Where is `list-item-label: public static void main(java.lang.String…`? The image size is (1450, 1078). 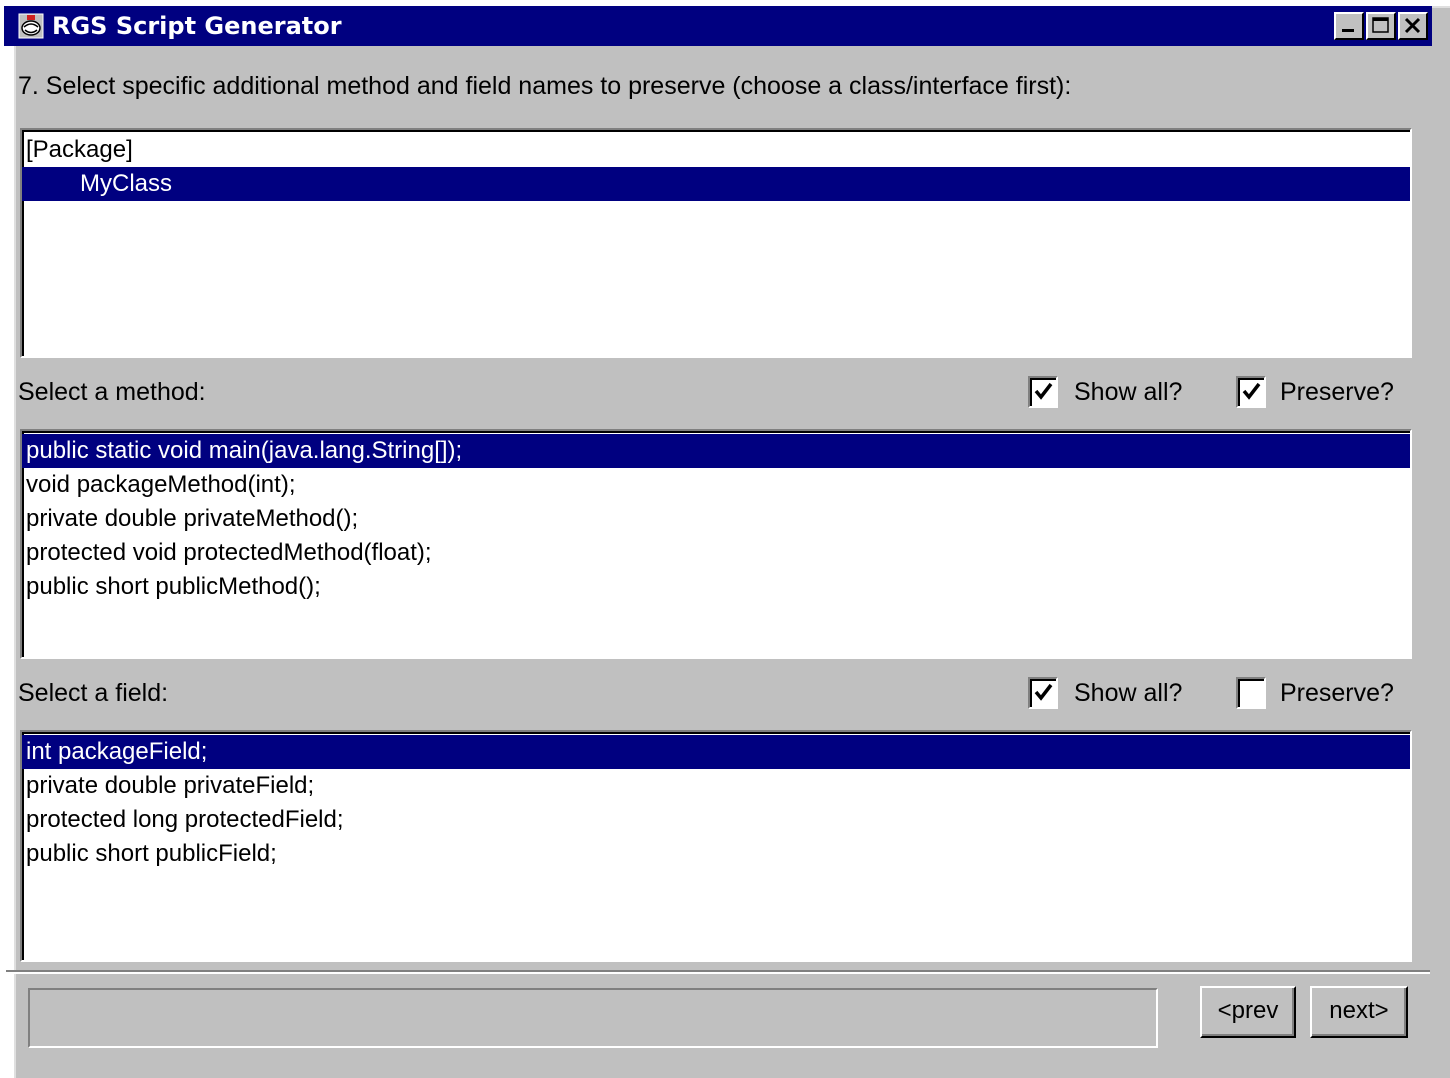 list-item-label: public static void main(java.lang.String… is located at coordinates (244, 450).